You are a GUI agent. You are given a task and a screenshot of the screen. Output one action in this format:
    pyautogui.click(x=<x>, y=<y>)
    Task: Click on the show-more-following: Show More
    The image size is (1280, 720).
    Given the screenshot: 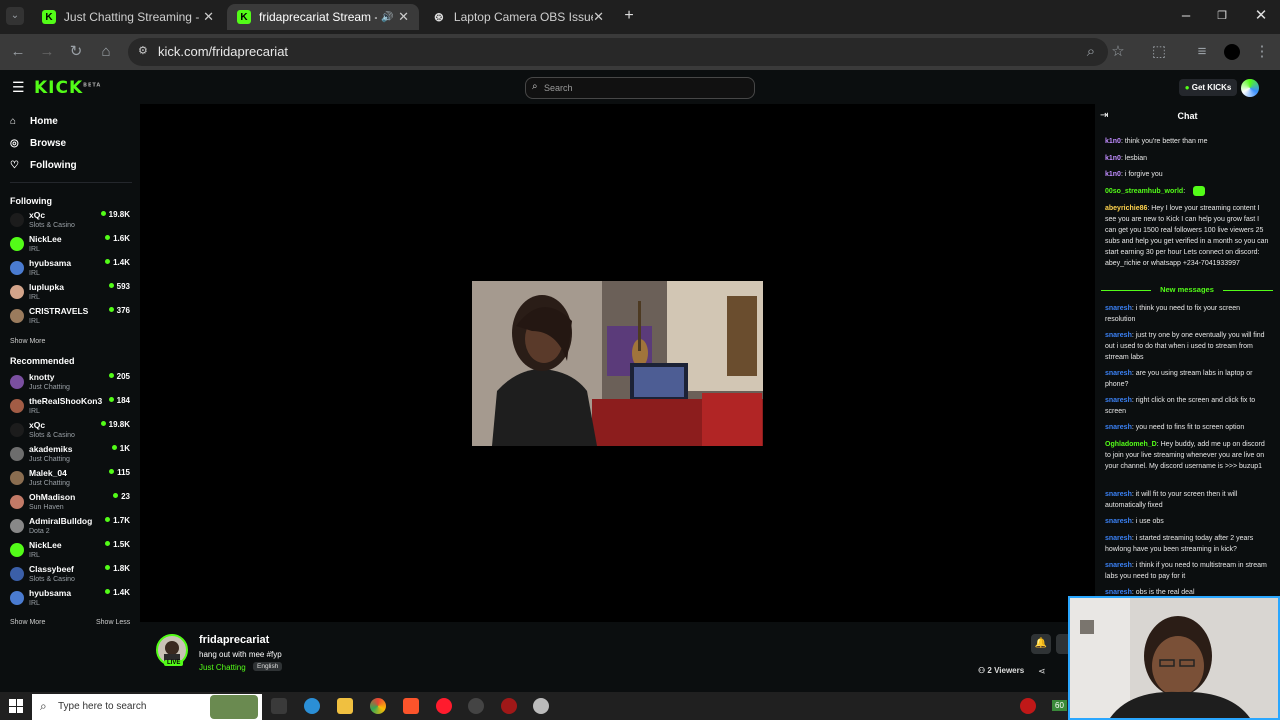 What is the action you would take?
    pyautogui.click(x=27, y=341)
    